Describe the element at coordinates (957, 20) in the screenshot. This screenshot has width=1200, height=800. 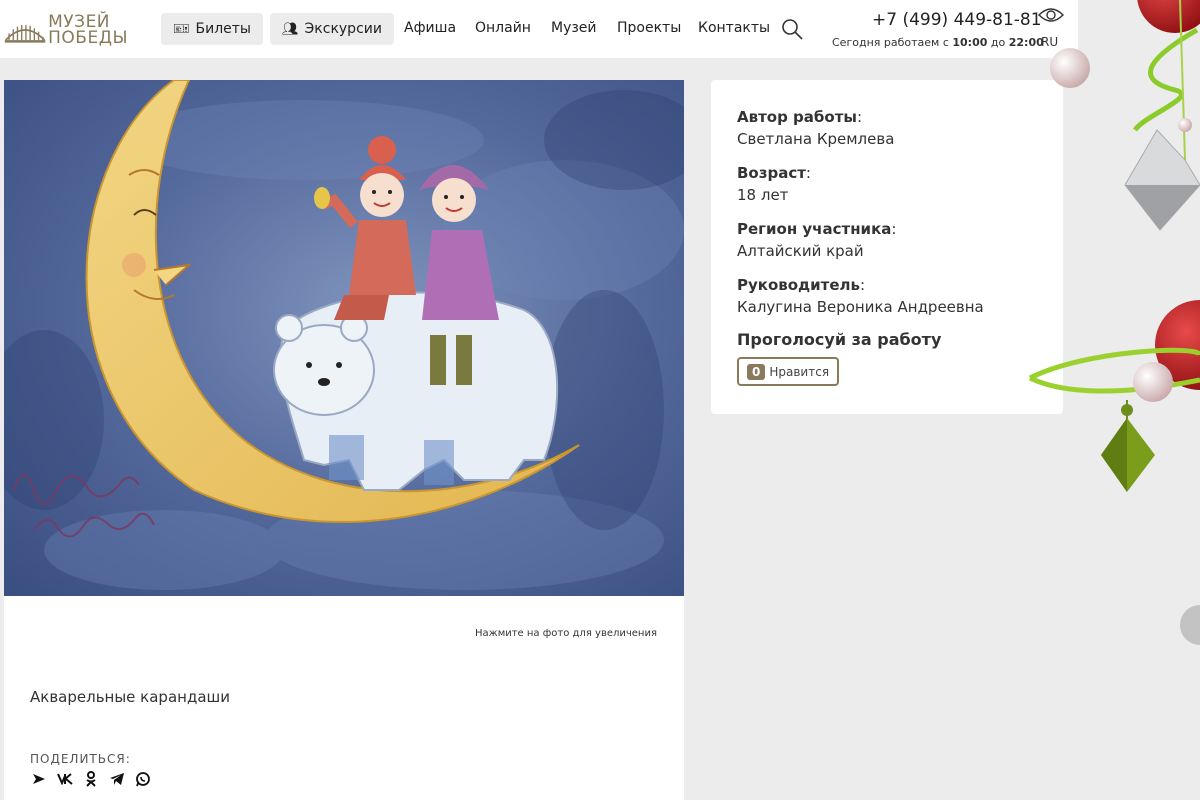
I see `phone-number: +7 (499) 449-81-81` at that location.